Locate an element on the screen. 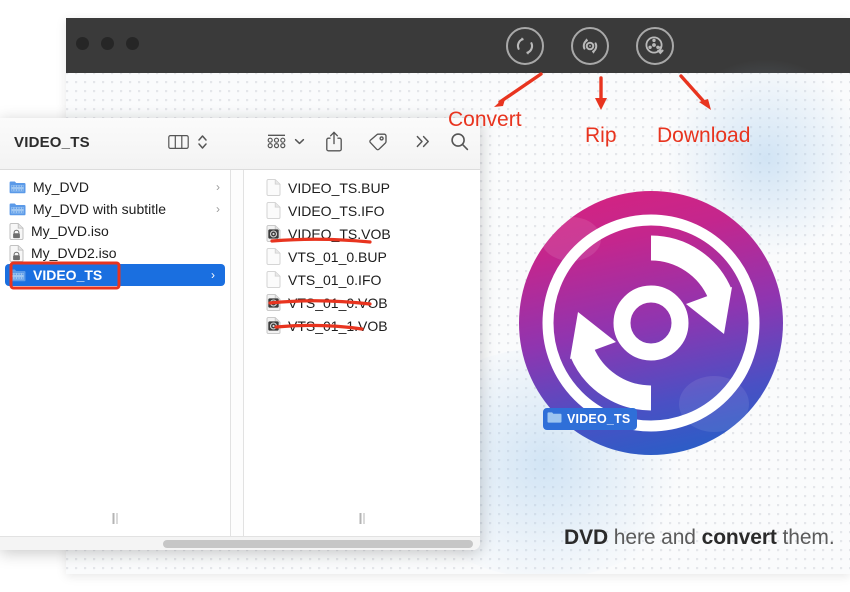 The image size is (850, 592). tagline-bold-dvd: DVD is located at coordinates (586, 537).